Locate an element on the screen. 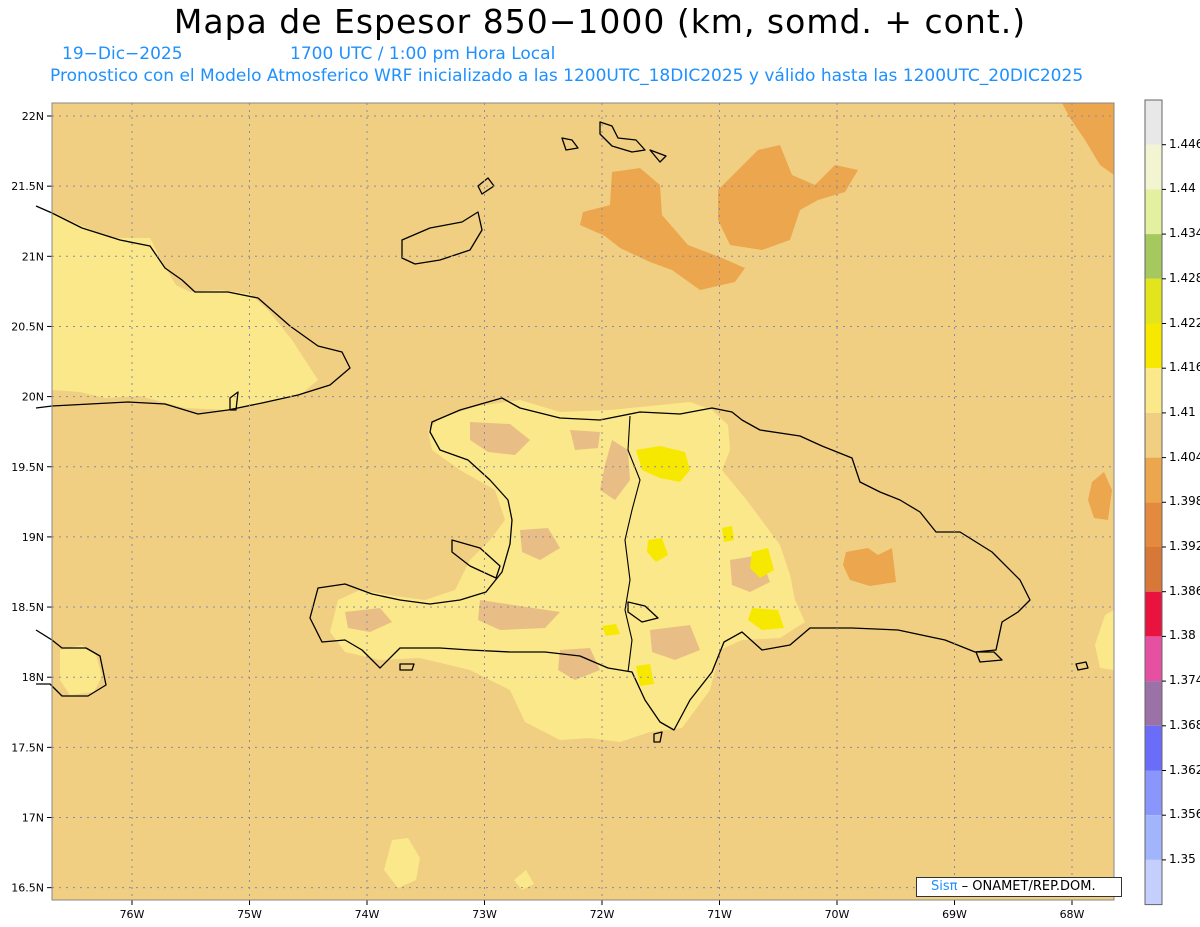 The width and height of the screenshot is (1200, 927). colorbar-label: 1.446 is located at coordinates (1184, 143).